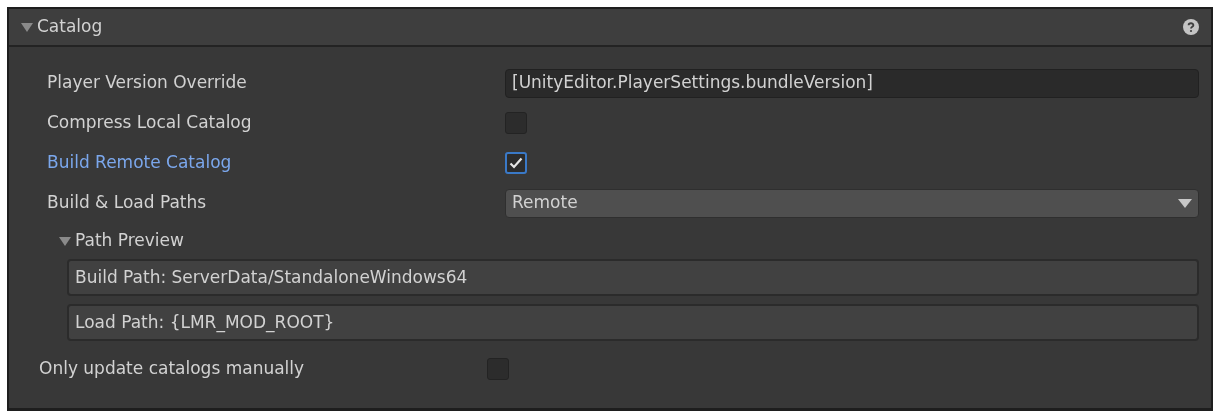 The image size is (1215, 418). Describe the element at coordinates (70, 27) in the screenshot. I see `section-title: Catalog` at that location.